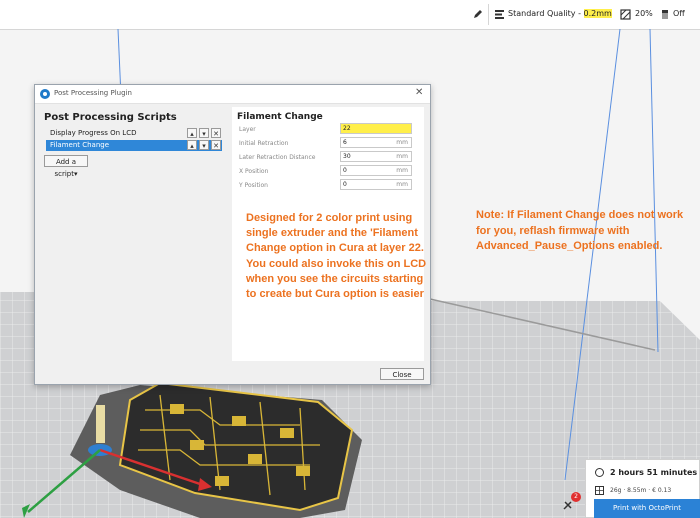 The width and height of the screenshot is (700, 518). Describe the element at coordinates (599, 472) in the screenshot. I see `clock-icon` at that location.